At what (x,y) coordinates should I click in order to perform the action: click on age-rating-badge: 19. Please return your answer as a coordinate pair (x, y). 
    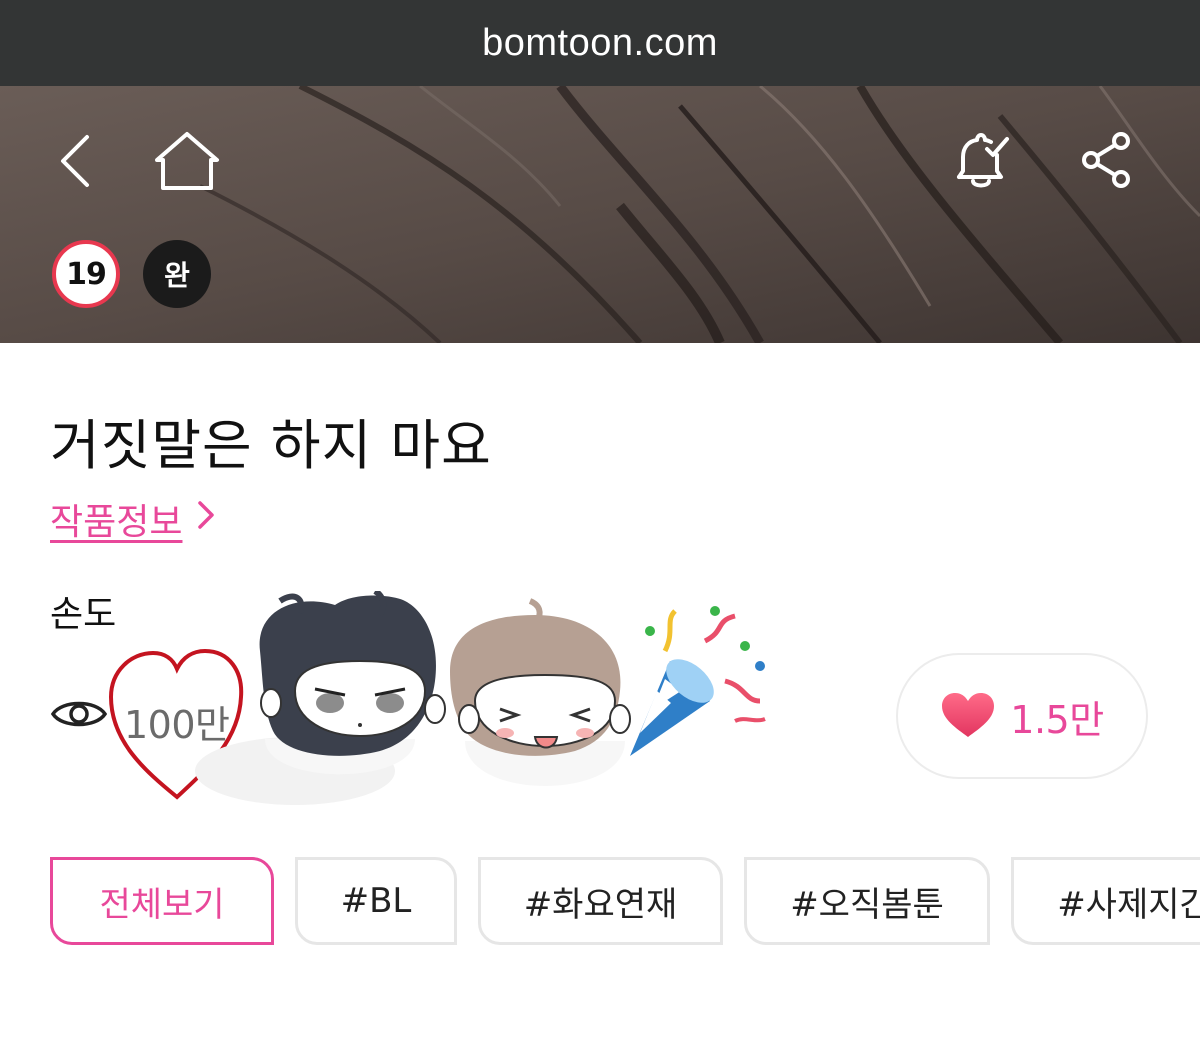
    Looking at the image, I should click on (86, 274).